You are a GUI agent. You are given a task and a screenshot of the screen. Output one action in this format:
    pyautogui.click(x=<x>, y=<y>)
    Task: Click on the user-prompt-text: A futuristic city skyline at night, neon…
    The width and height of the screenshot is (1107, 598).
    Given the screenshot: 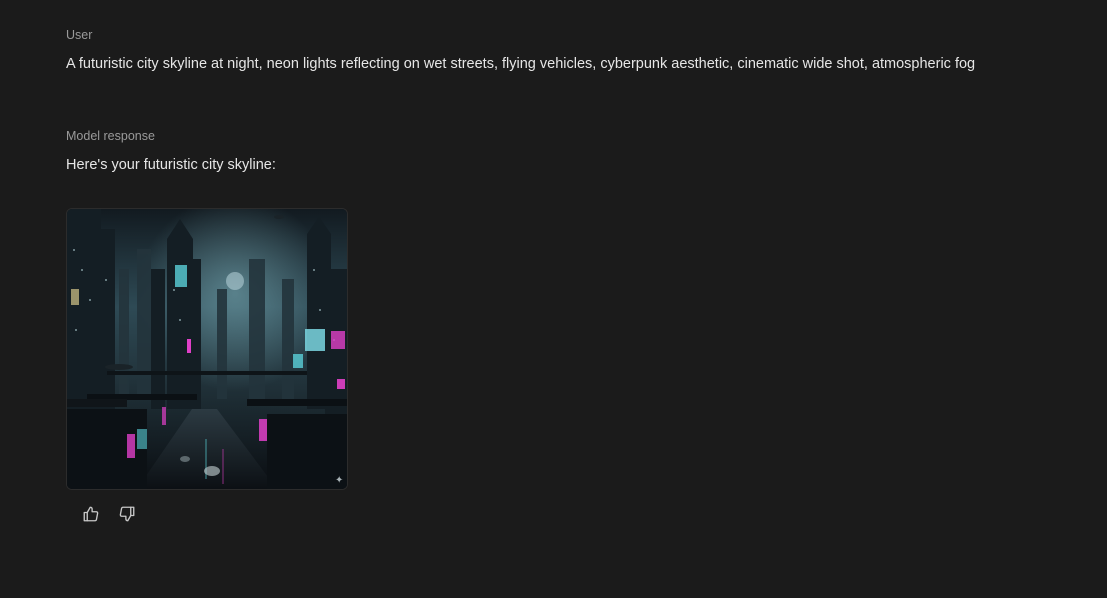 What is the action you would take?
    pyautogui.click(x=521, y=64)
    